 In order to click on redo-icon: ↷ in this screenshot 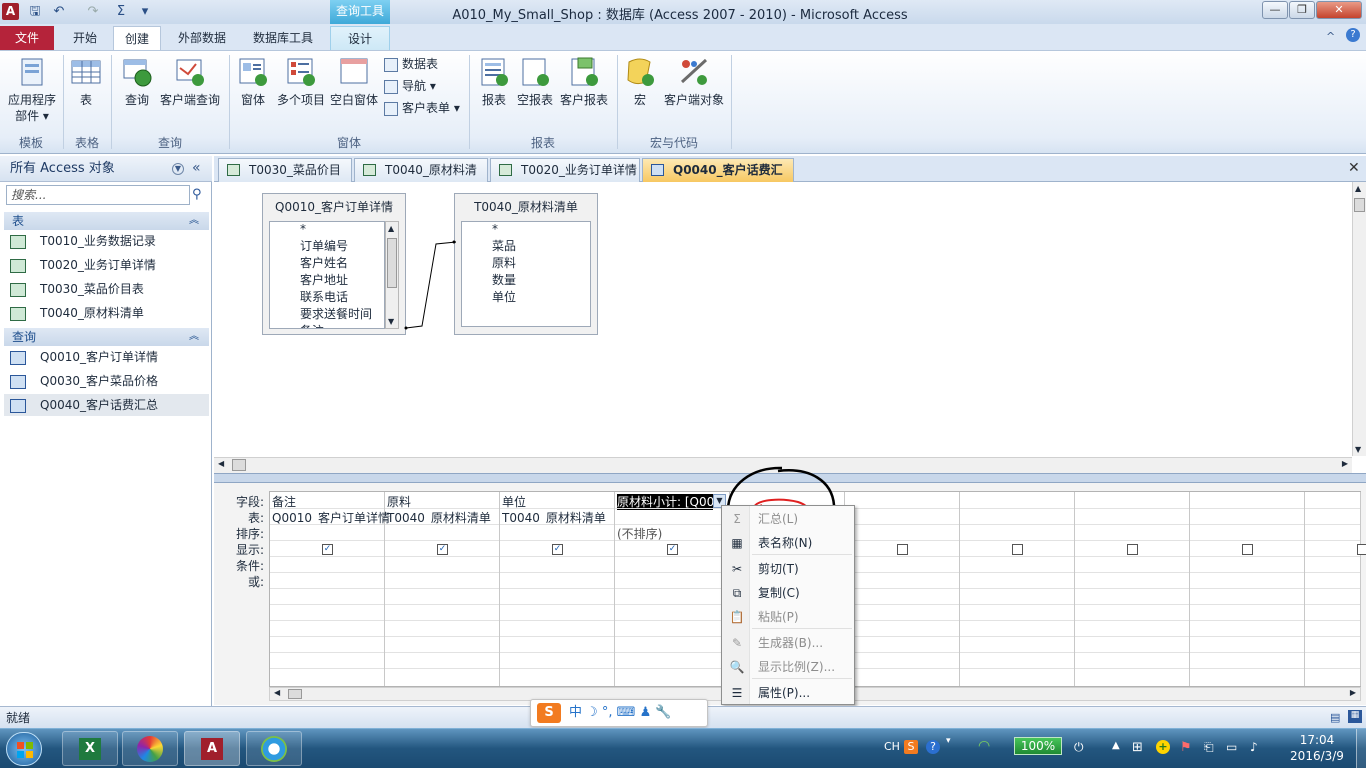, I will do `click(93, 11)`.